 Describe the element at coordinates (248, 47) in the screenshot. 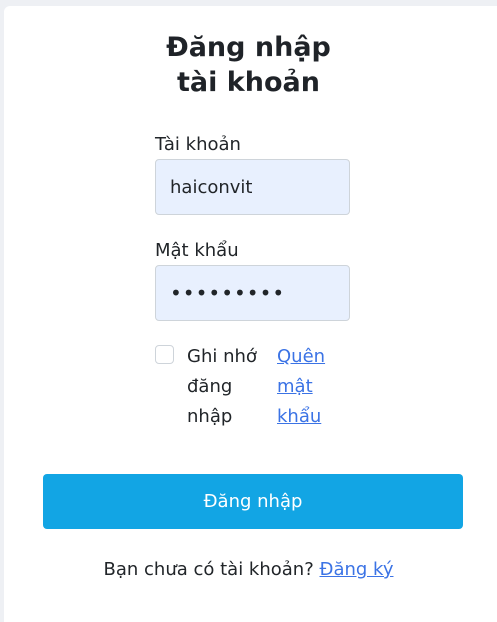

I see `title-line-1: Đăng nhập` at that location.